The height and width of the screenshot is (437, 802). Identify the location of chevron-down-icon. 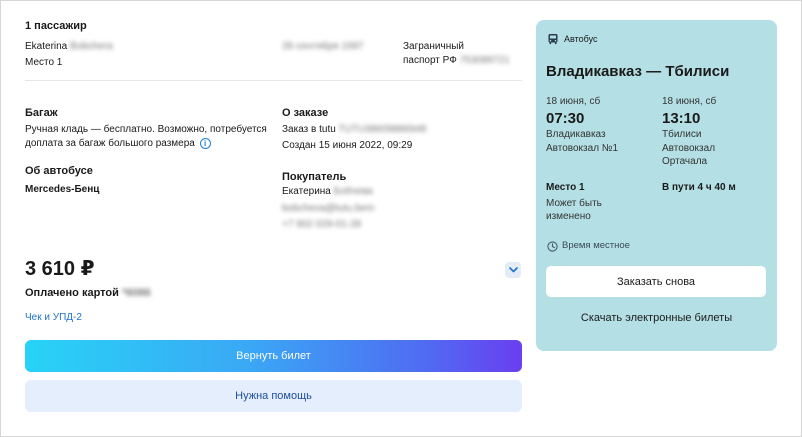
(513, 270).